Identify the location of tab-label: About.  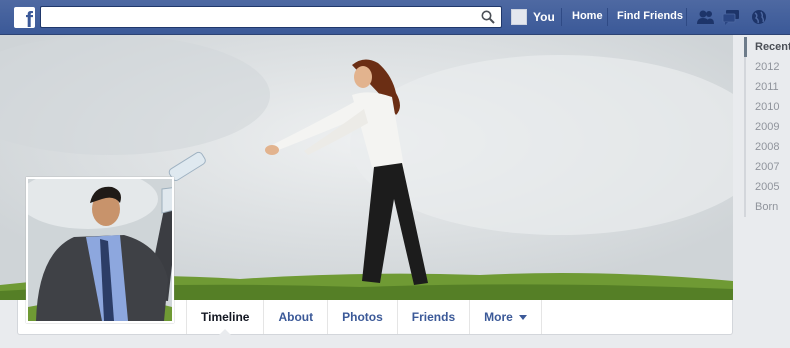
(296, 317).